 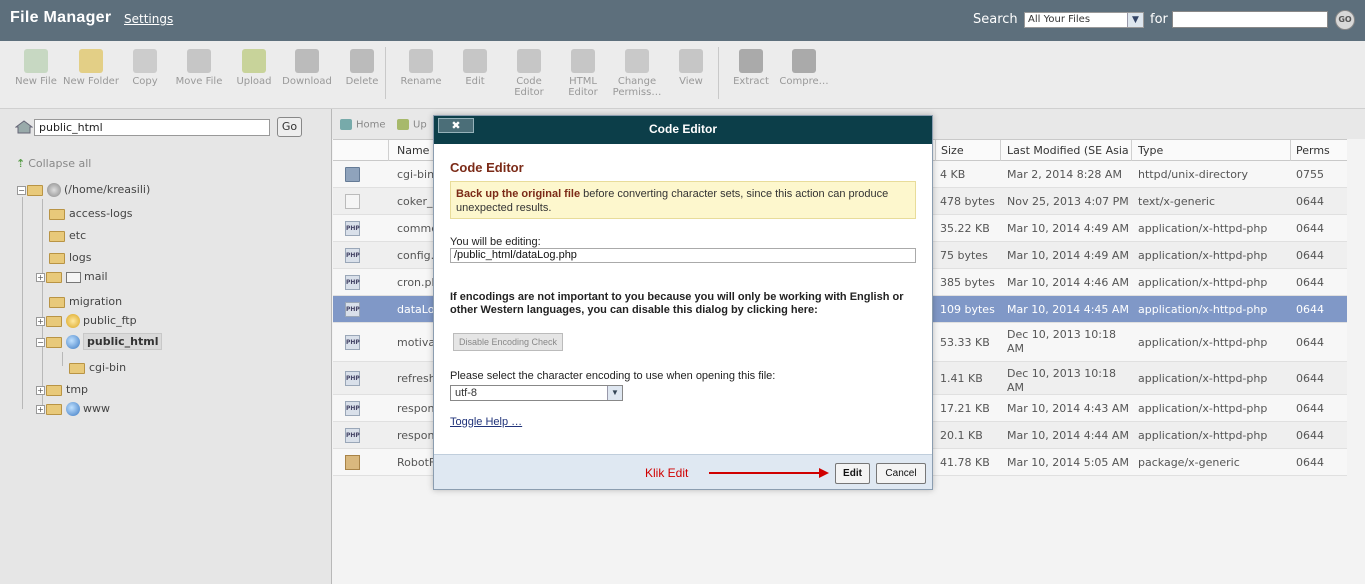 What do you see at coordinates (148, 19) in the screenshot?
I see `settings-link: Settings` at bounding box center [148, 19].